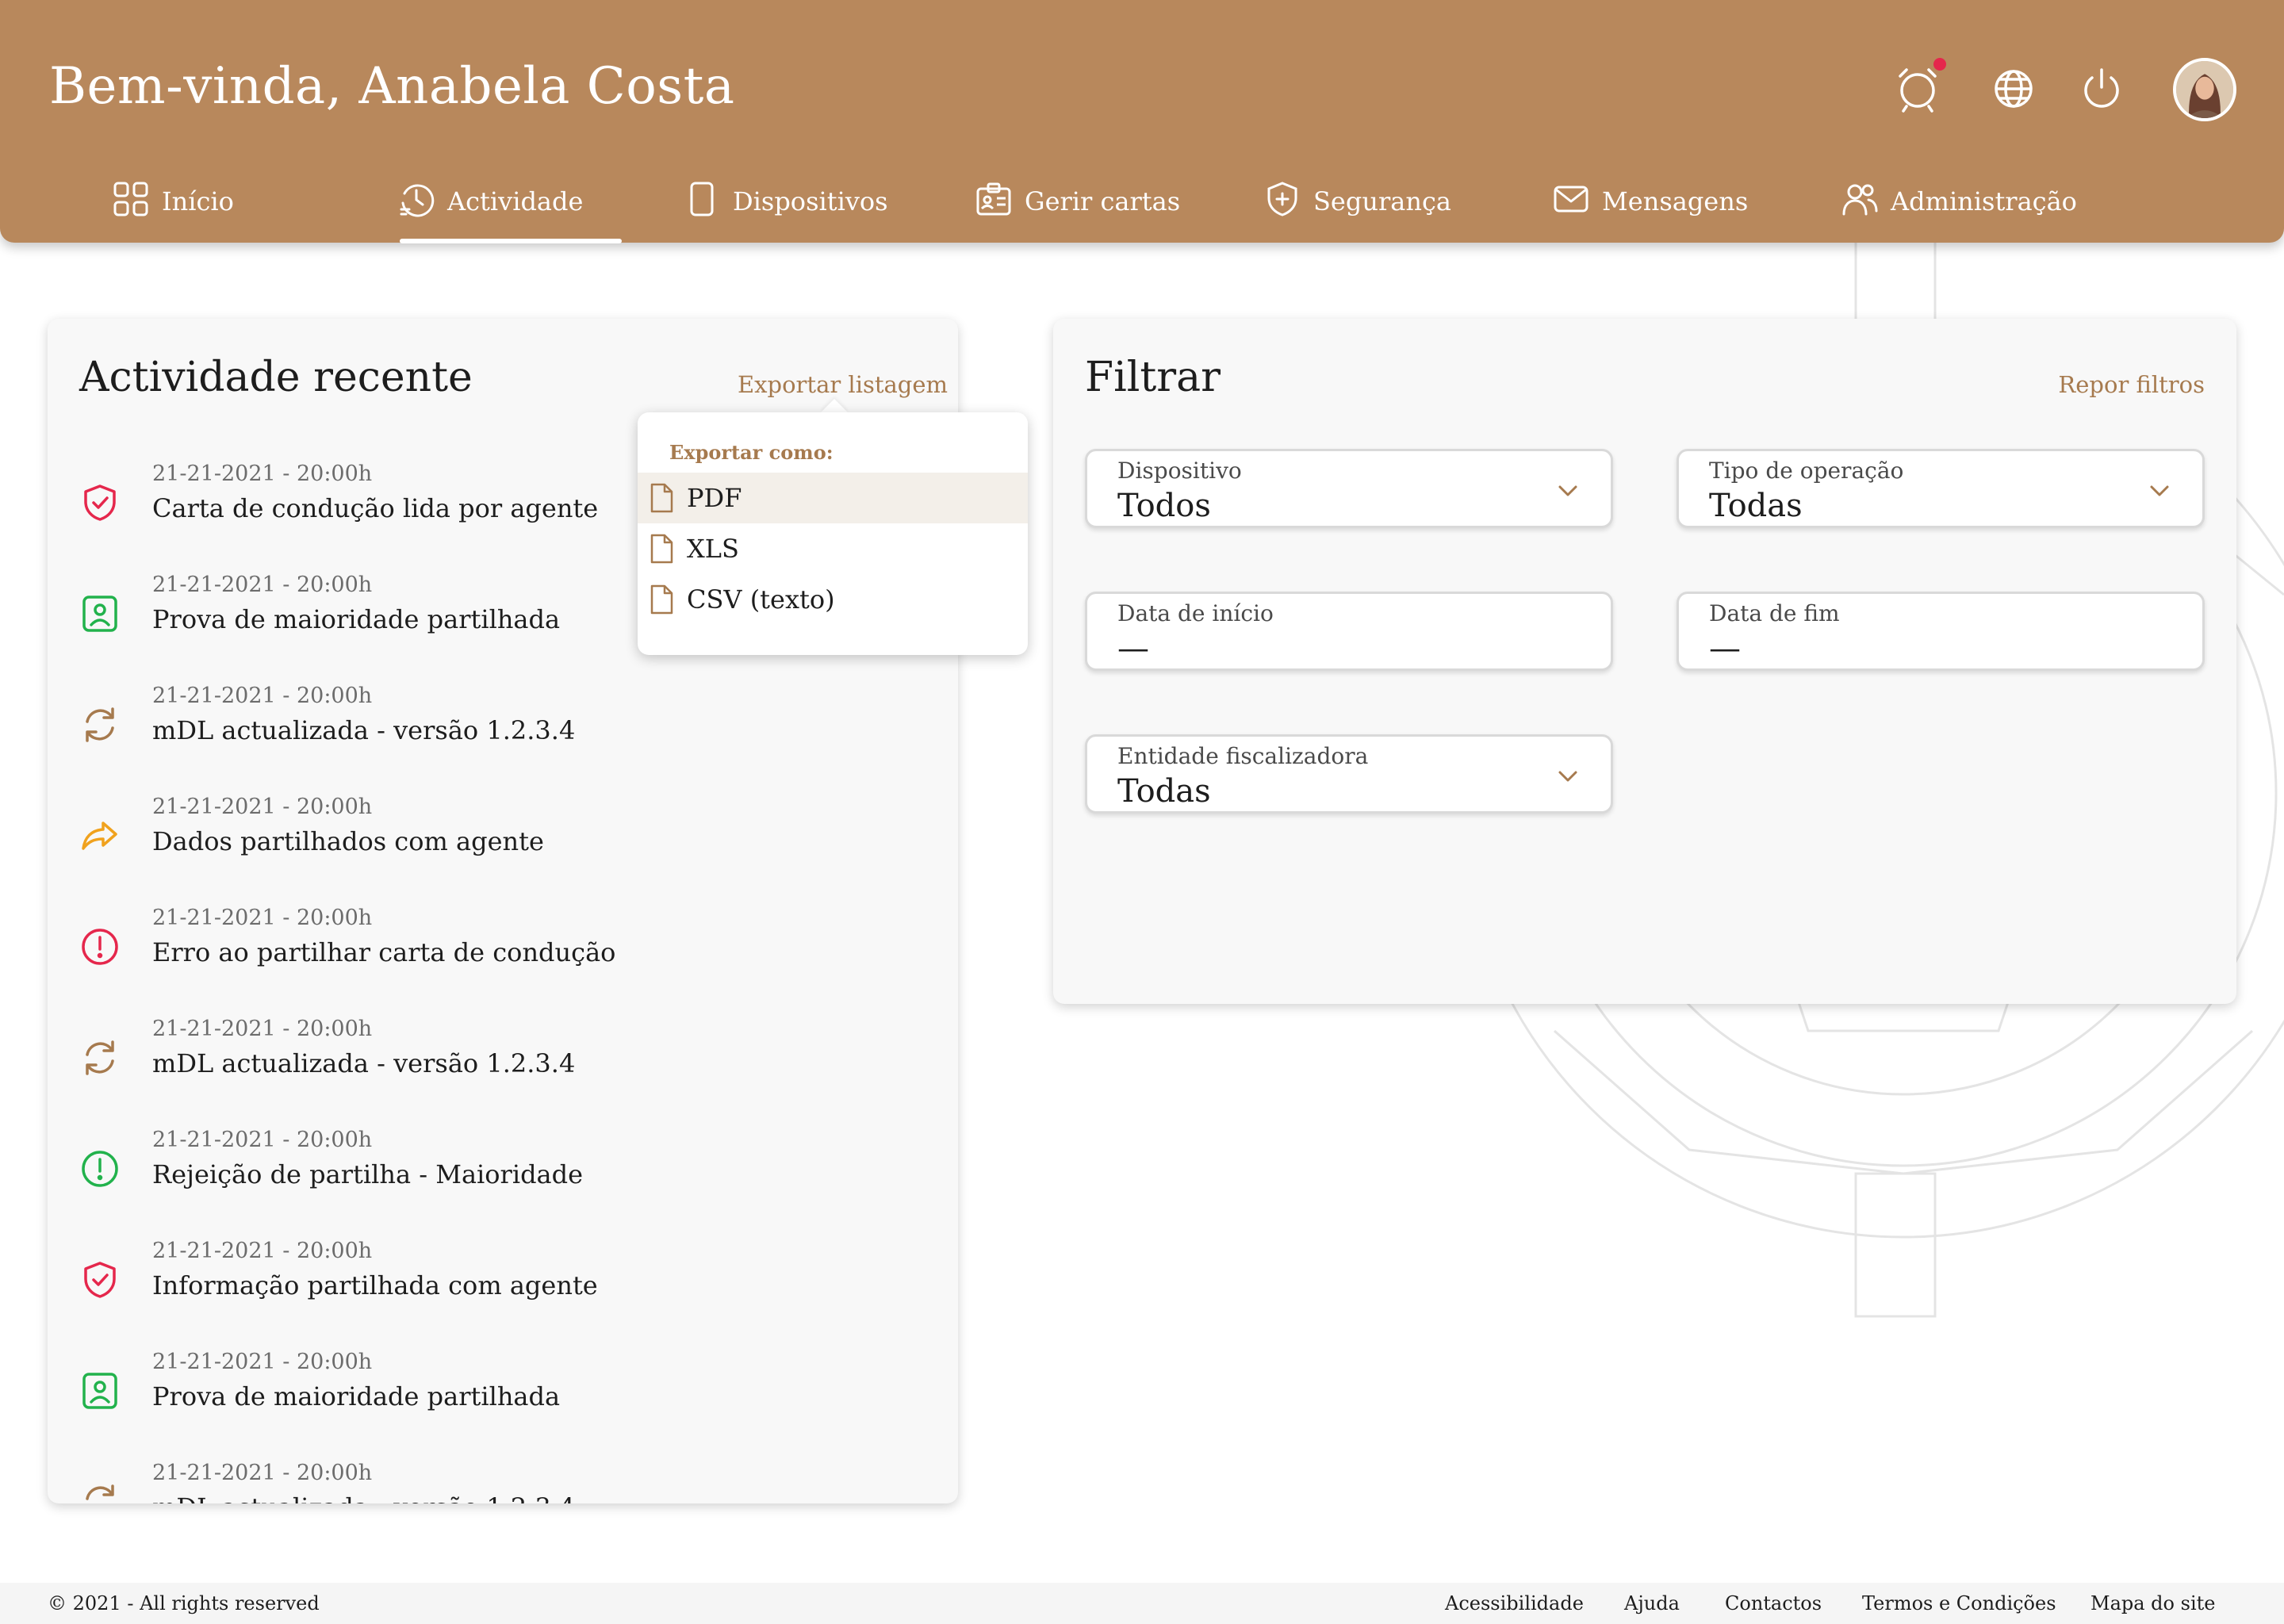 Image resolution: width=2284 pixels, height=1624 pixels. Describe the element at coordinates (1860, 200) in the screenshot. I see `users-icon` at that location.